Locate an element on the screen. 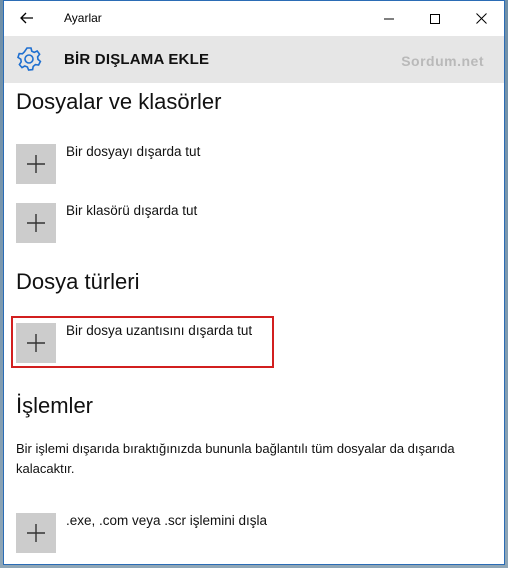 The image size is (508, 568). arrow-left-icon is located at coordinates (26, 18).